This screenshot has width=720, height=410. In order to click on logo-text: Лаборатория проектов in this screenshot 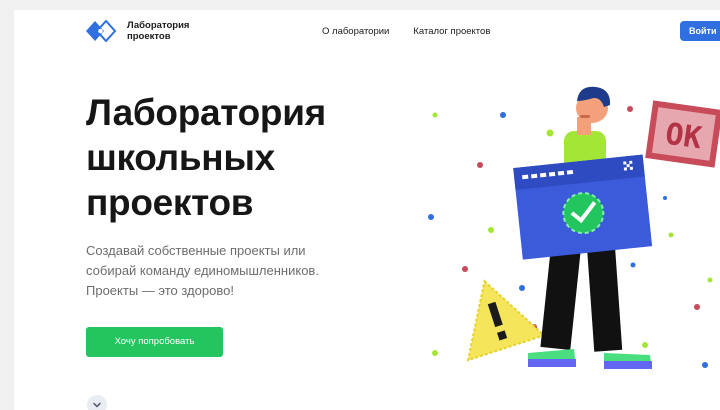, I will do `click(158, 31)`.